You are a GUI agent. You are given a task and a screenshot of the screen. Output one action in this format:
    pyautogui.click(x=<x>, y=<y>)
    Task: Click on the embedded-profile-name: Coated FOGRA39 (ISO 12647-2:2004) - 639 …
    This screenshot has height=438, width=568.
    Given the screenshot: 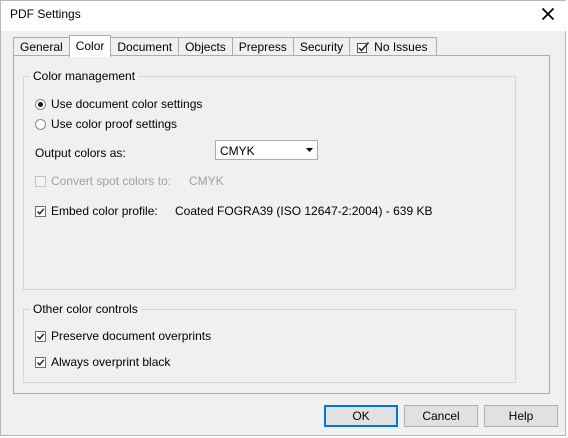 What is the action you would take?
    pyautogui.click(x=303, y=211)
    